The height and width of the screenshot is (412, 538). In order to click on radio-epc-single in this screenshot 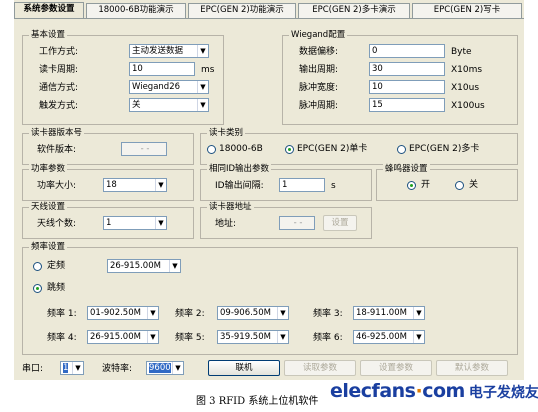, I will do `click(289, 149)`.